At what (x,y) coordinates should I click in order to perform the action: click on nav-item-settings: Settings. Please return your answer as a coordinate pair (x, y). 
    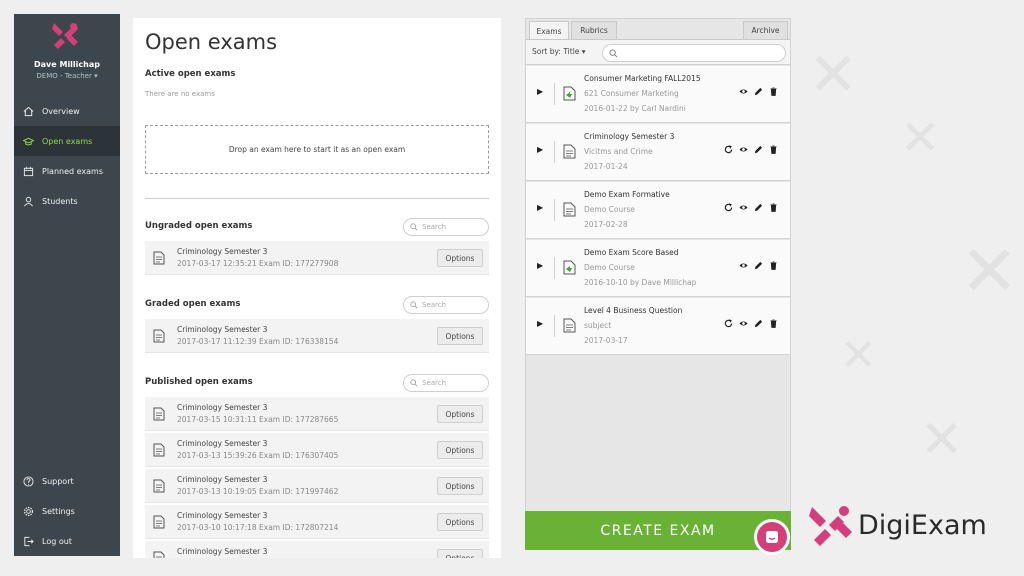
    Looking at the image, I should click on (67, 511).